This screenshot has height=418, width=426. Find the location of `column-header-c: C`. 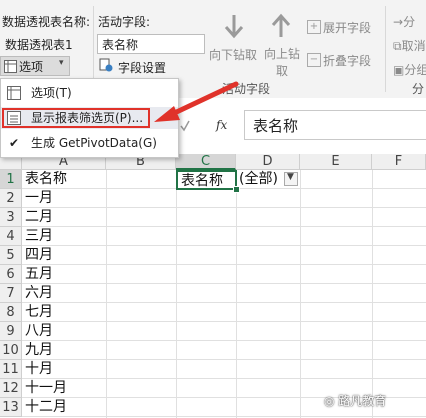

column-header-c: C is located at coordinates (206, 162).